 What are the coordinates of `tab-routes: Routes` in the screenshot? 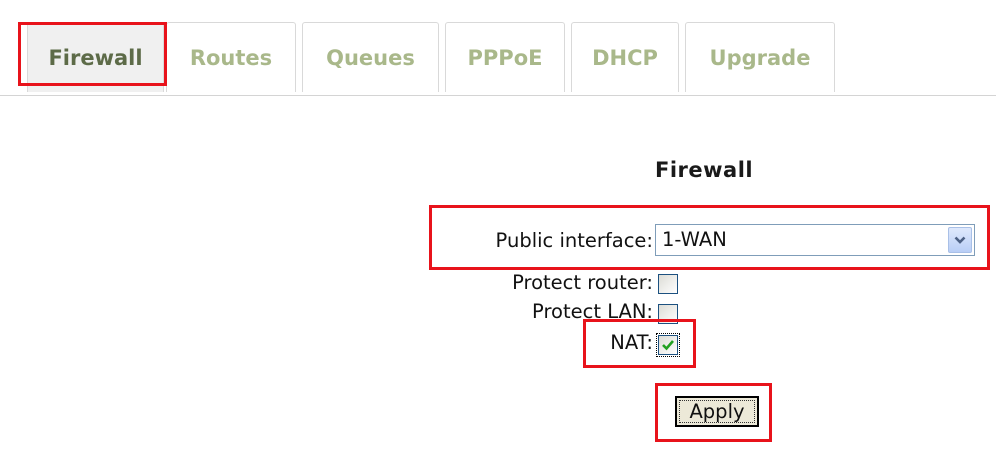 It's located at (231, 57).